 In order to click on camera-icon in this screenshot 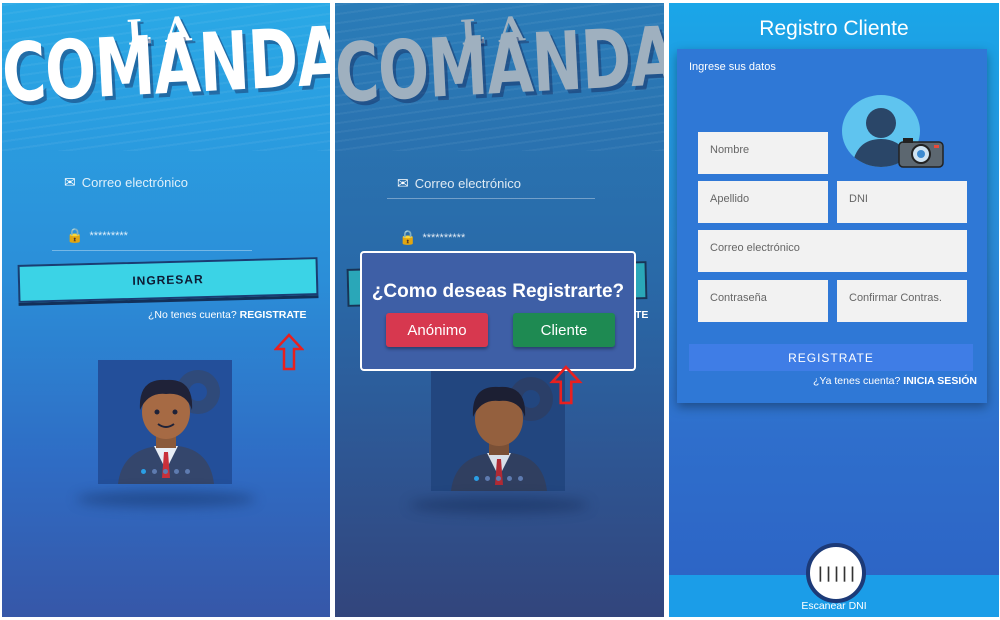, I will do `click(921, 152)`.